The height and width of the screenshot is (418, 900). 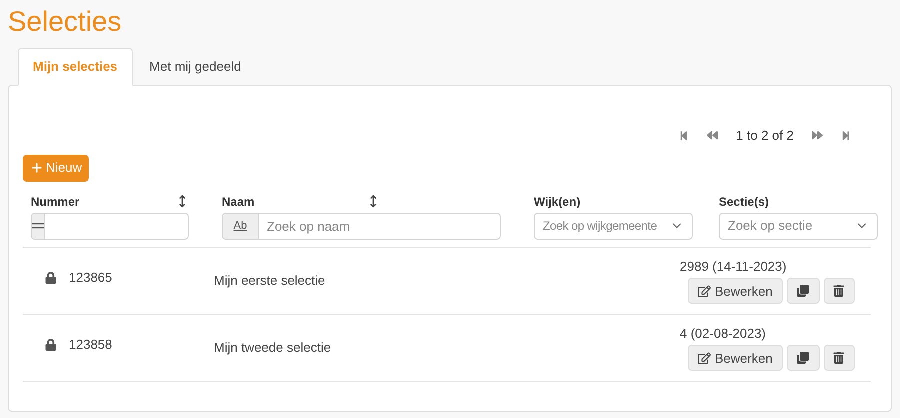 I want to click on next-page-icon, so click(x=817, y=136).